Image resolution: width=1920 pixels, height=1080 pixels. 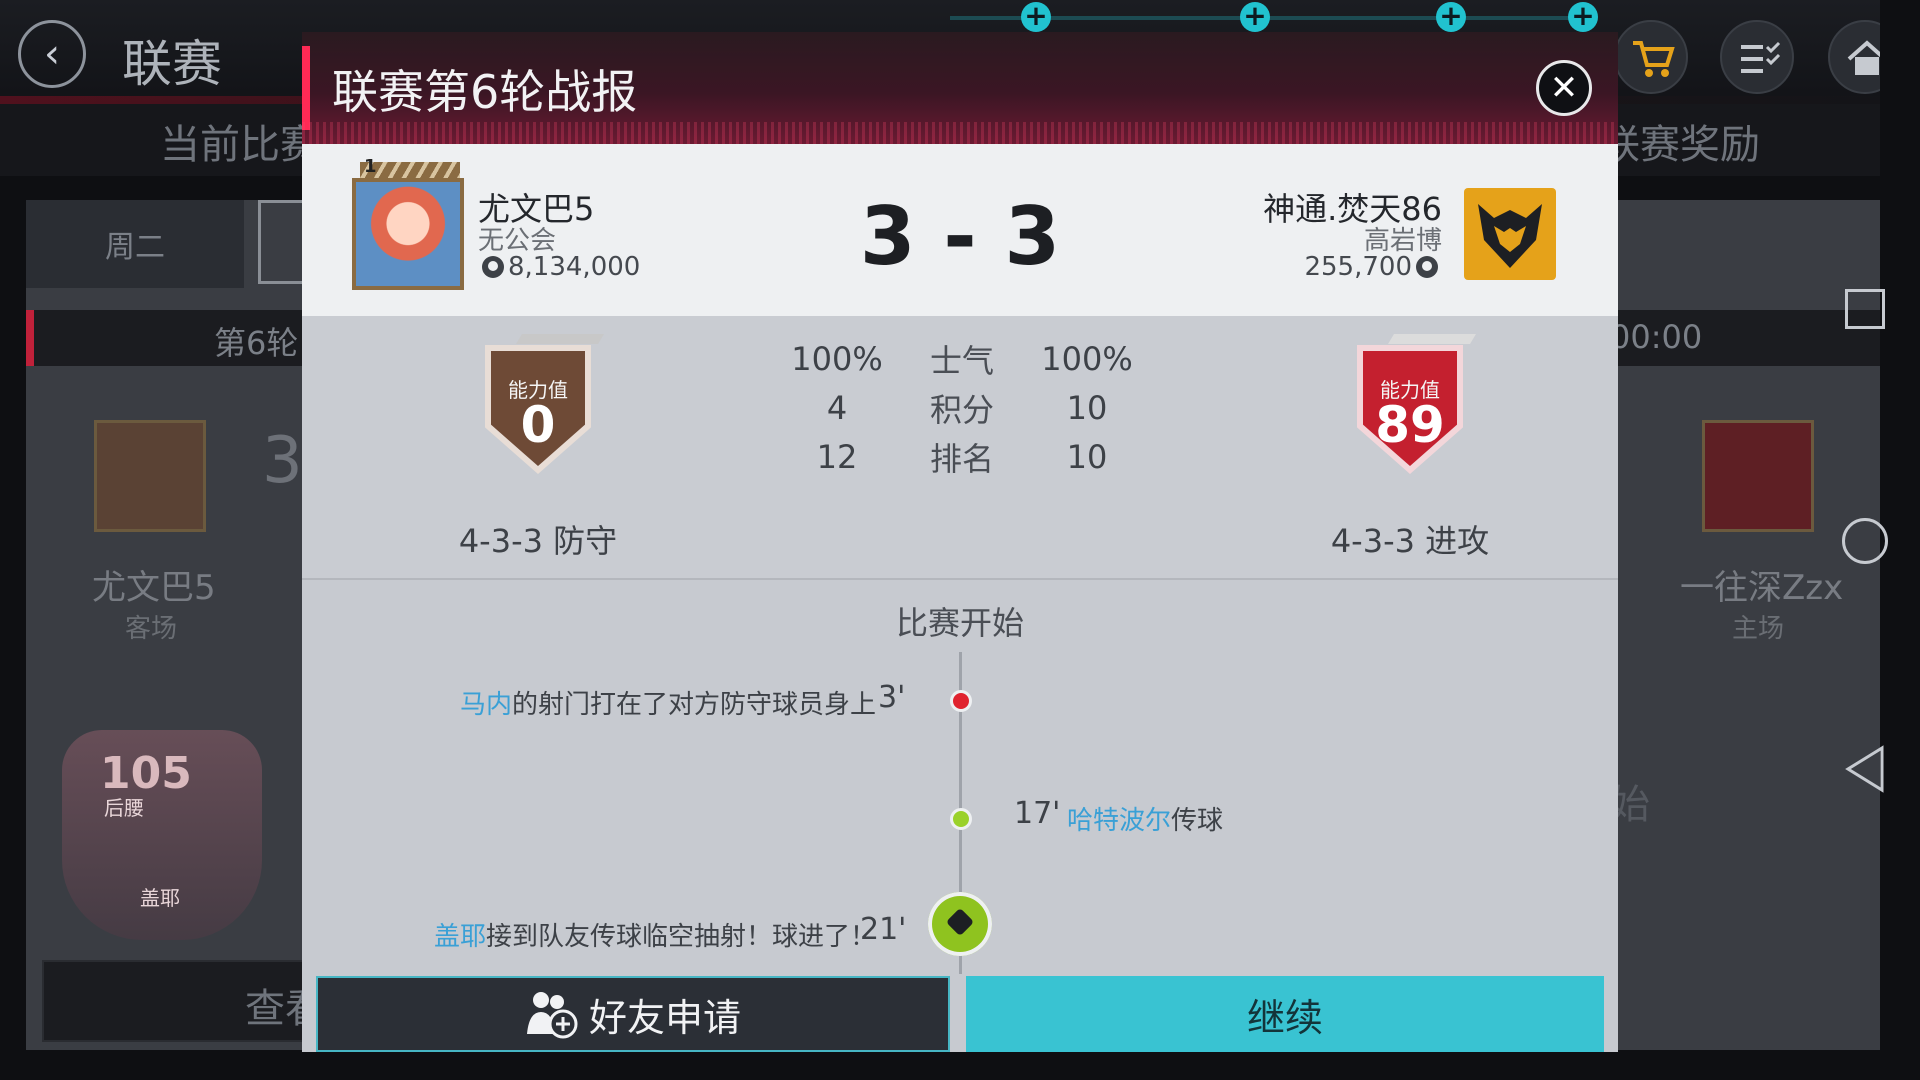 I want to click on pass-marker-icon, so click(x=961, y=819).